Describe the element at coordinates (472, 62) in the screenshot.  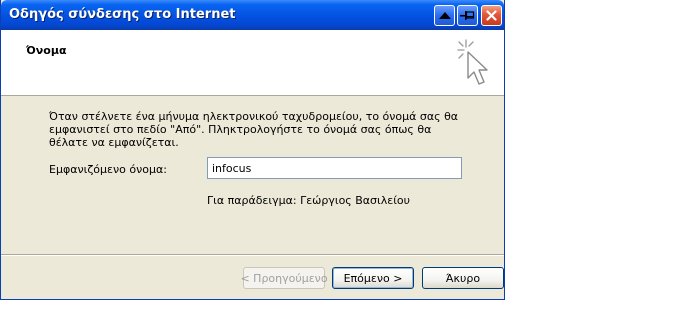
I see `wizard-cursor-icon` at that location.